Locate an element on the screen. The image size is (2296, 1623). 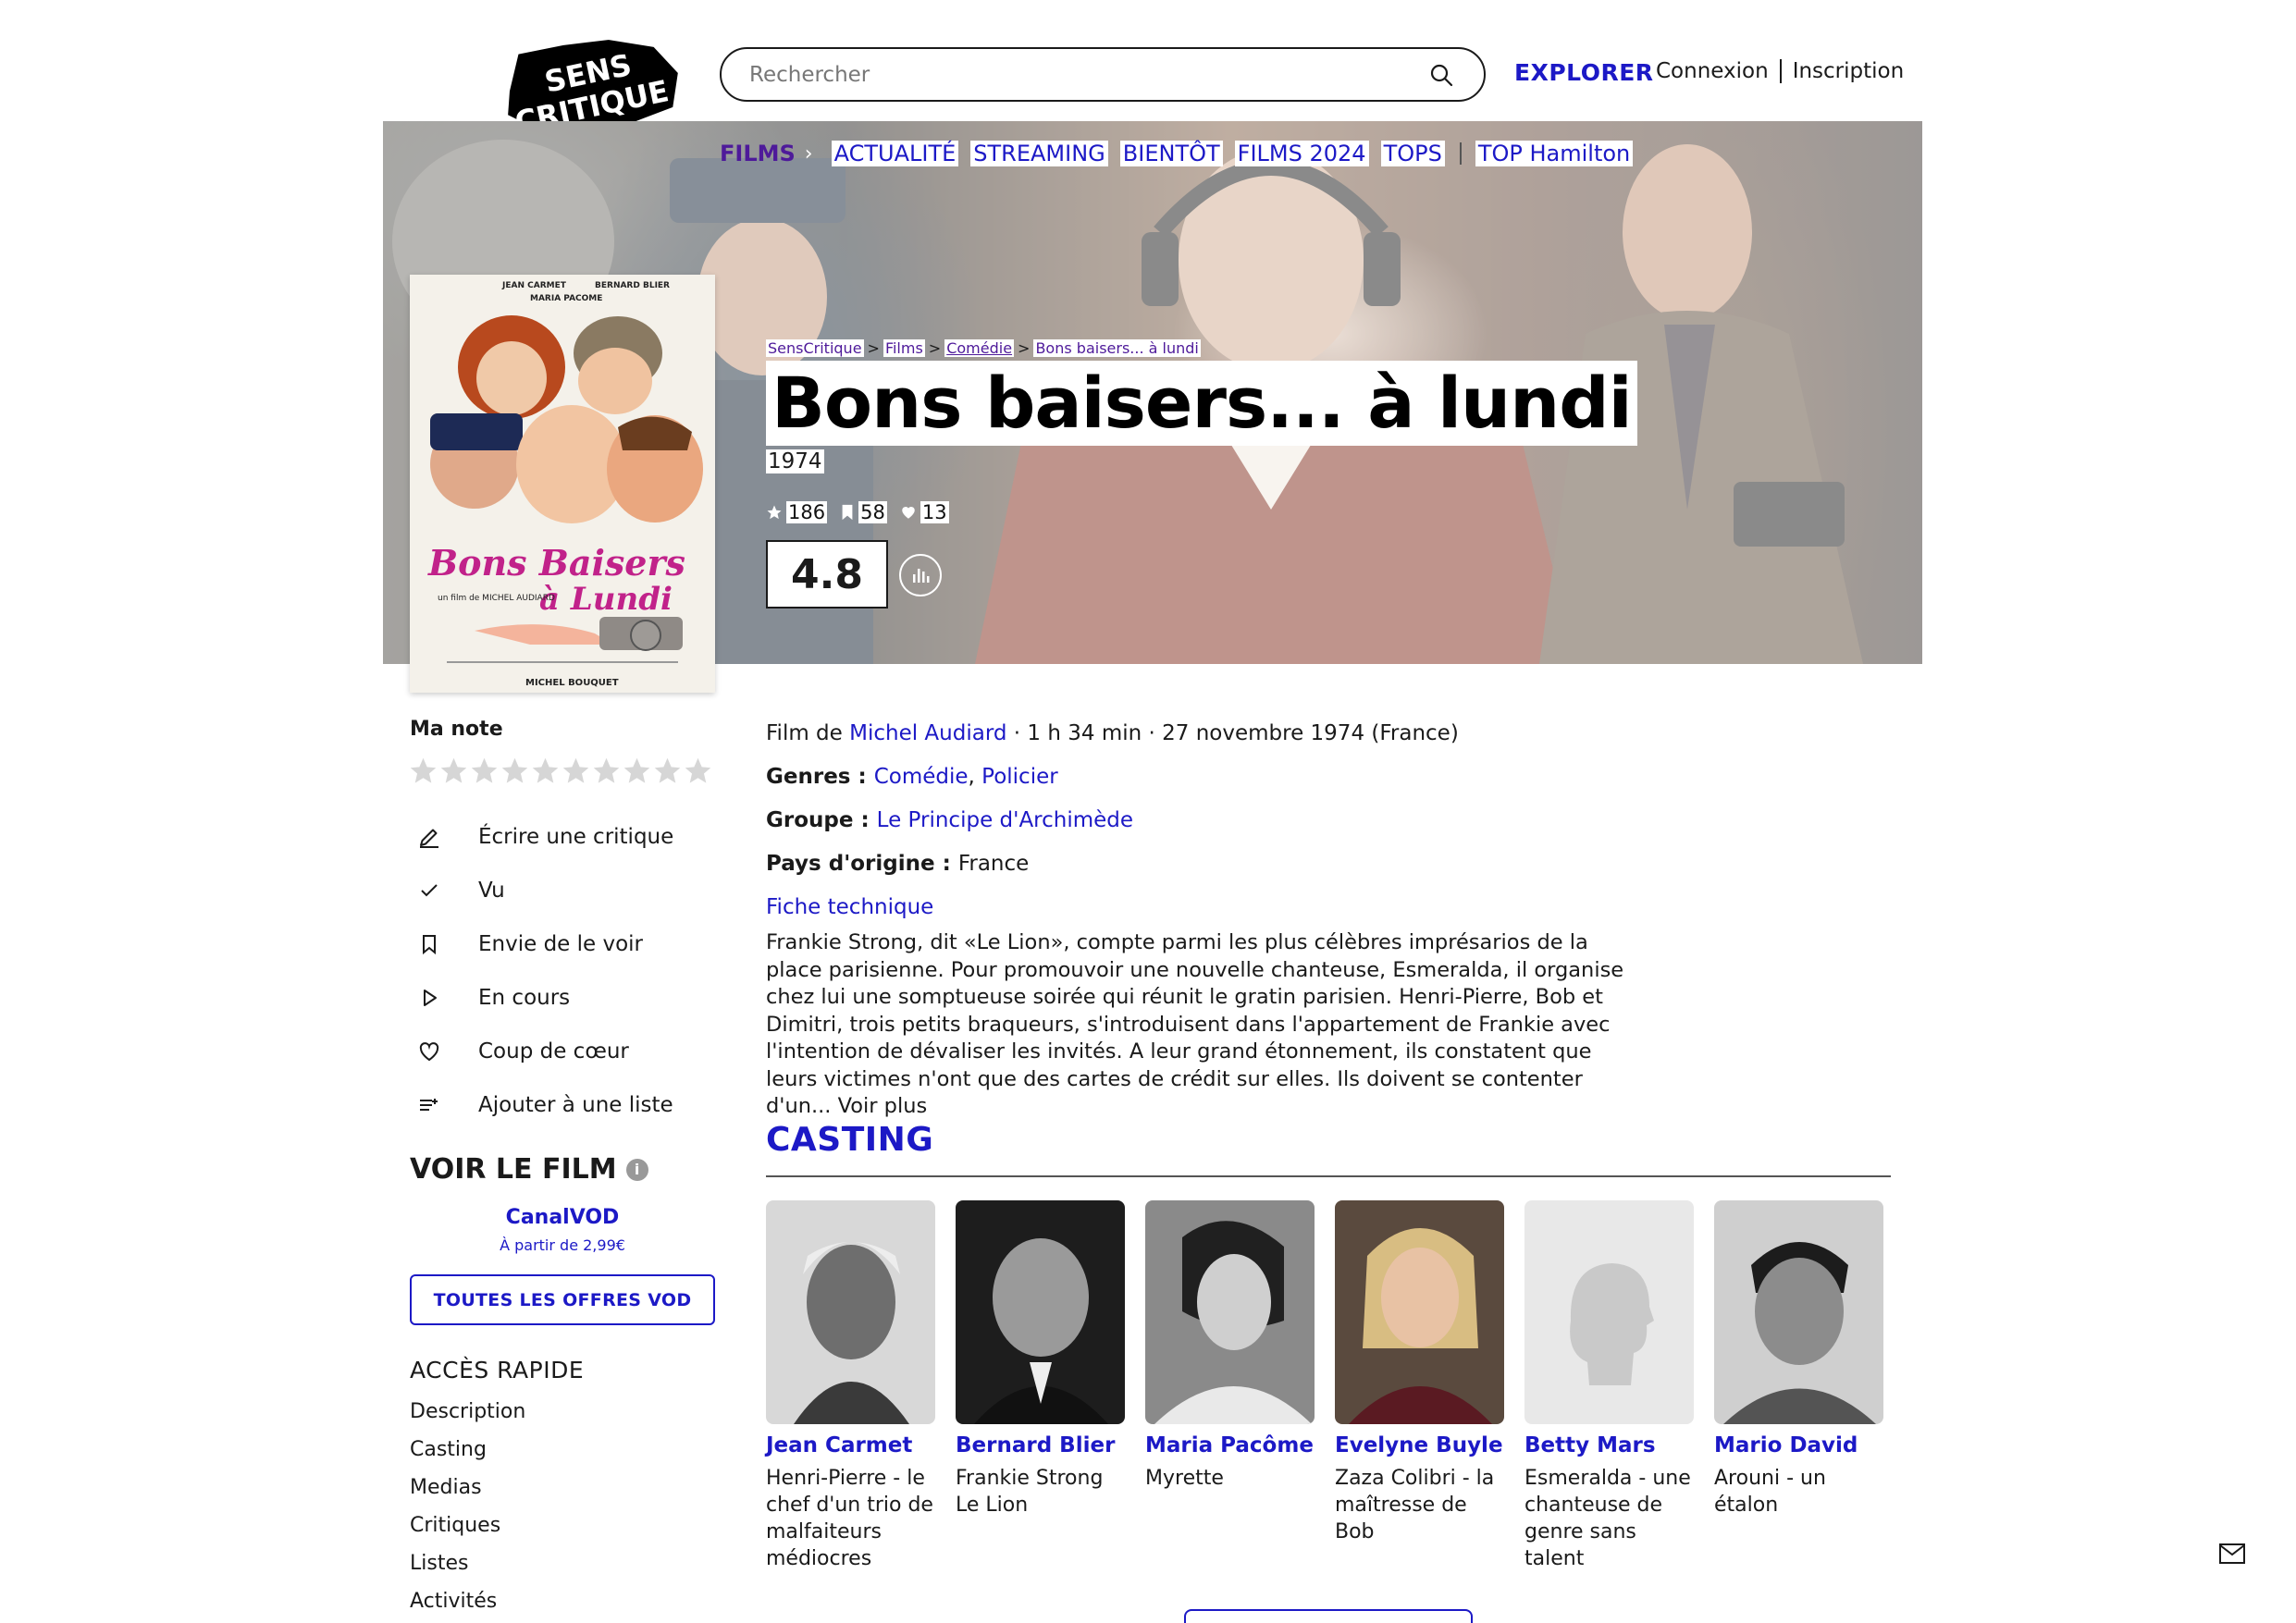
cast-role: Myrette is located at coordinates (1184, 1478).